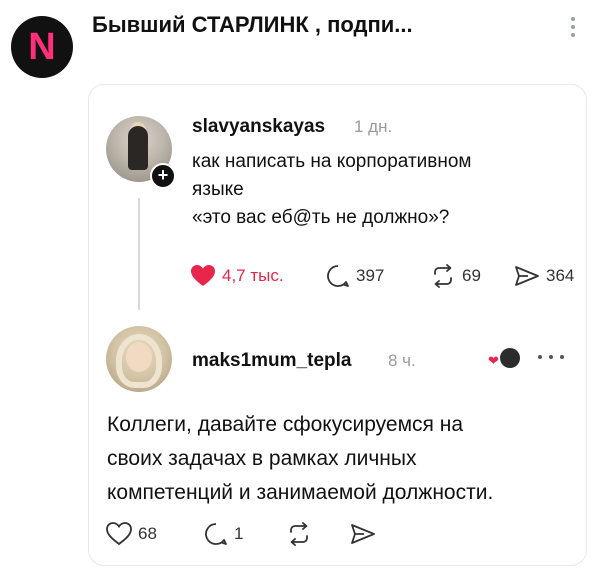 The width and height of the screenshot is (600, 578). What do you see at coordinates (373, 126) in the screenshot?
I see `post1-timestamp: 1 дн.` at bounding box center [373, 126].